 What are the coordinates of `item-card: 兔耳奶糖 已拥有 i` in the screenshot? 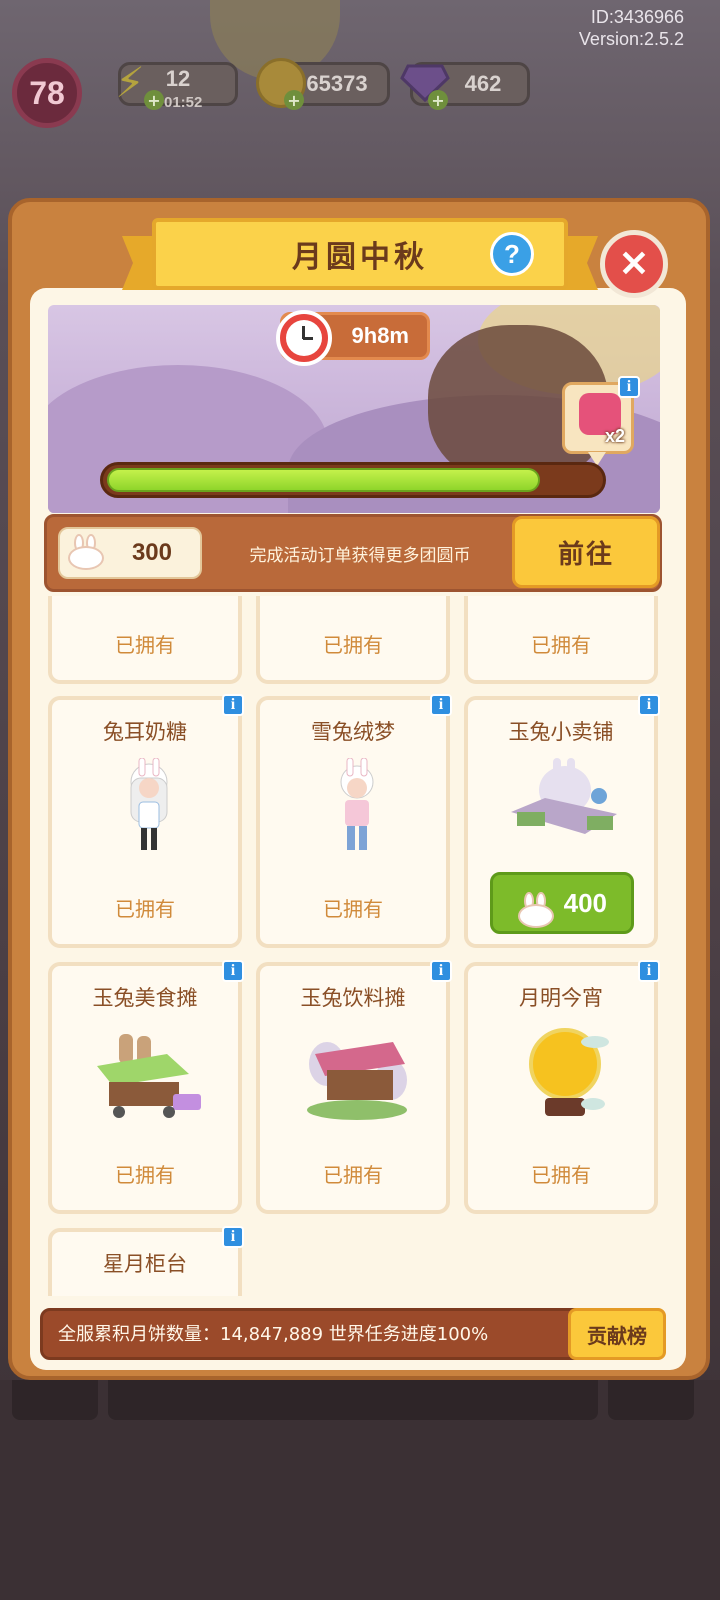 It's located at (146, 821).